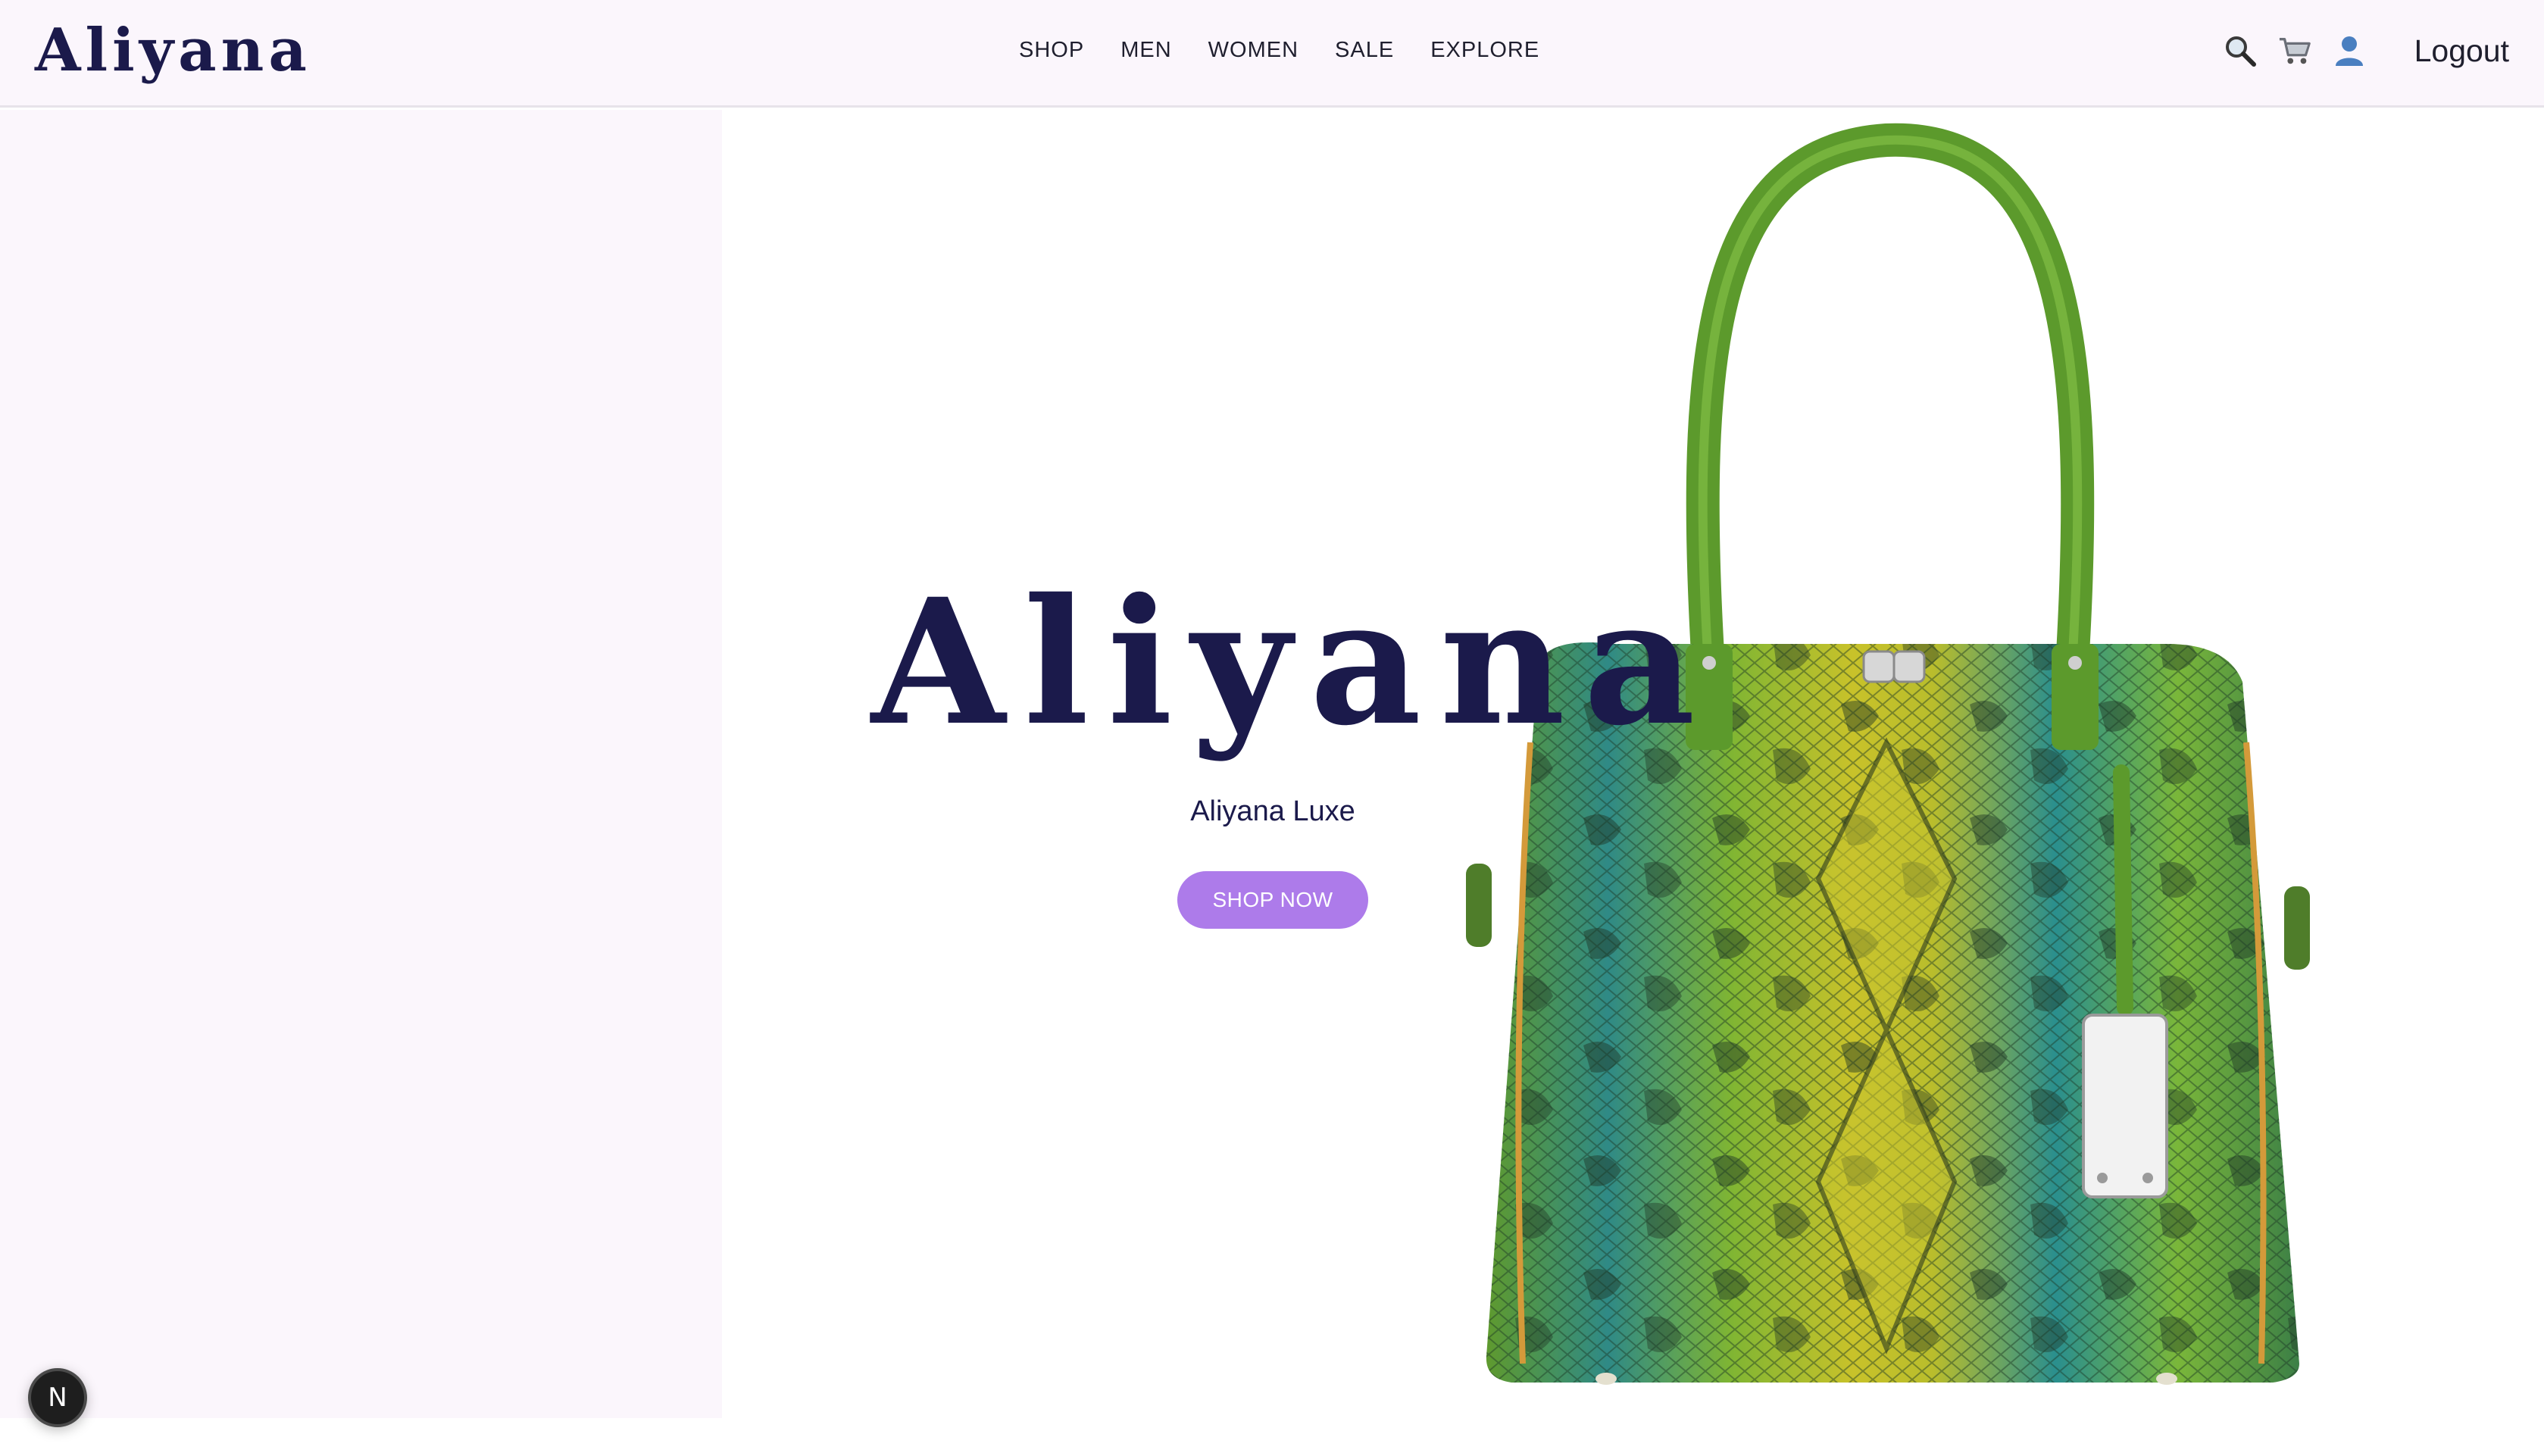 The width and height of the screenshot is (2544, 1456). What do you see at coordinates (2349, 51) in the screenshot?
I see `user-icon` at bounding box center [2349, 51].